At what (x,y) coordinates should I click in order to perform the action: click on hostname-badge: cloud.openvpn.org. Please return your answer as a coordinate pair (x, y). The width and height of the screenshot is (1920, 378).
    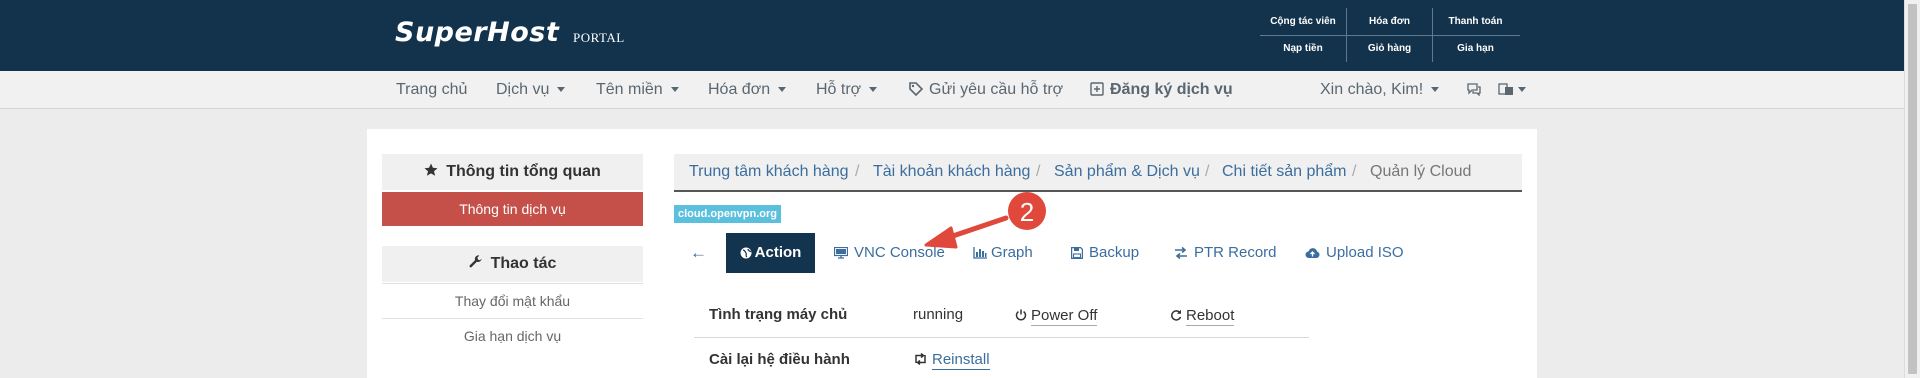
    Looking at the image, I should click on (727, 214).